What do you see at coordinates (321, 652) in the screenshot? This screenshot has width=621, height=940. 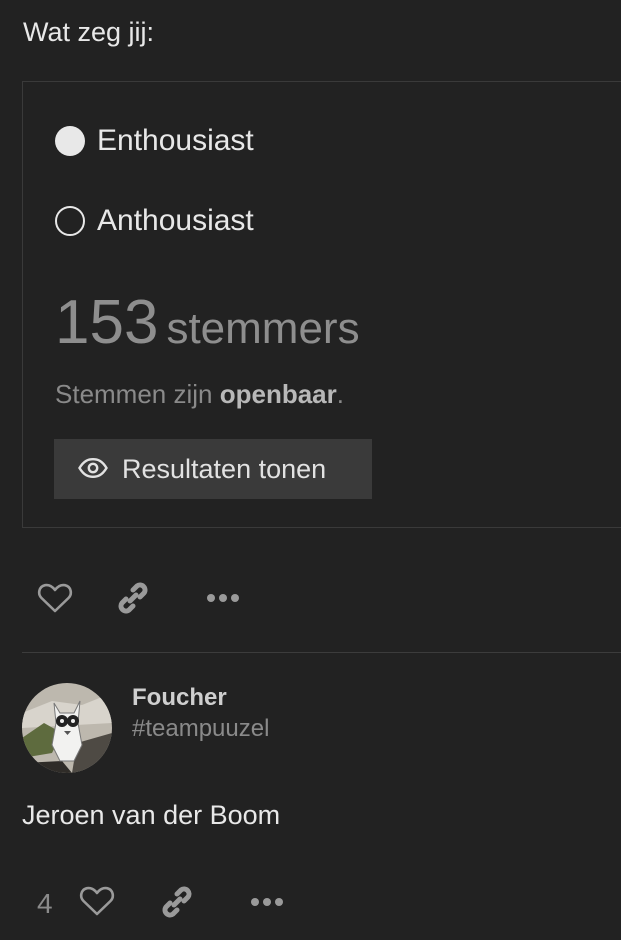 I see `post-divider` at bounding box center [321, 652].